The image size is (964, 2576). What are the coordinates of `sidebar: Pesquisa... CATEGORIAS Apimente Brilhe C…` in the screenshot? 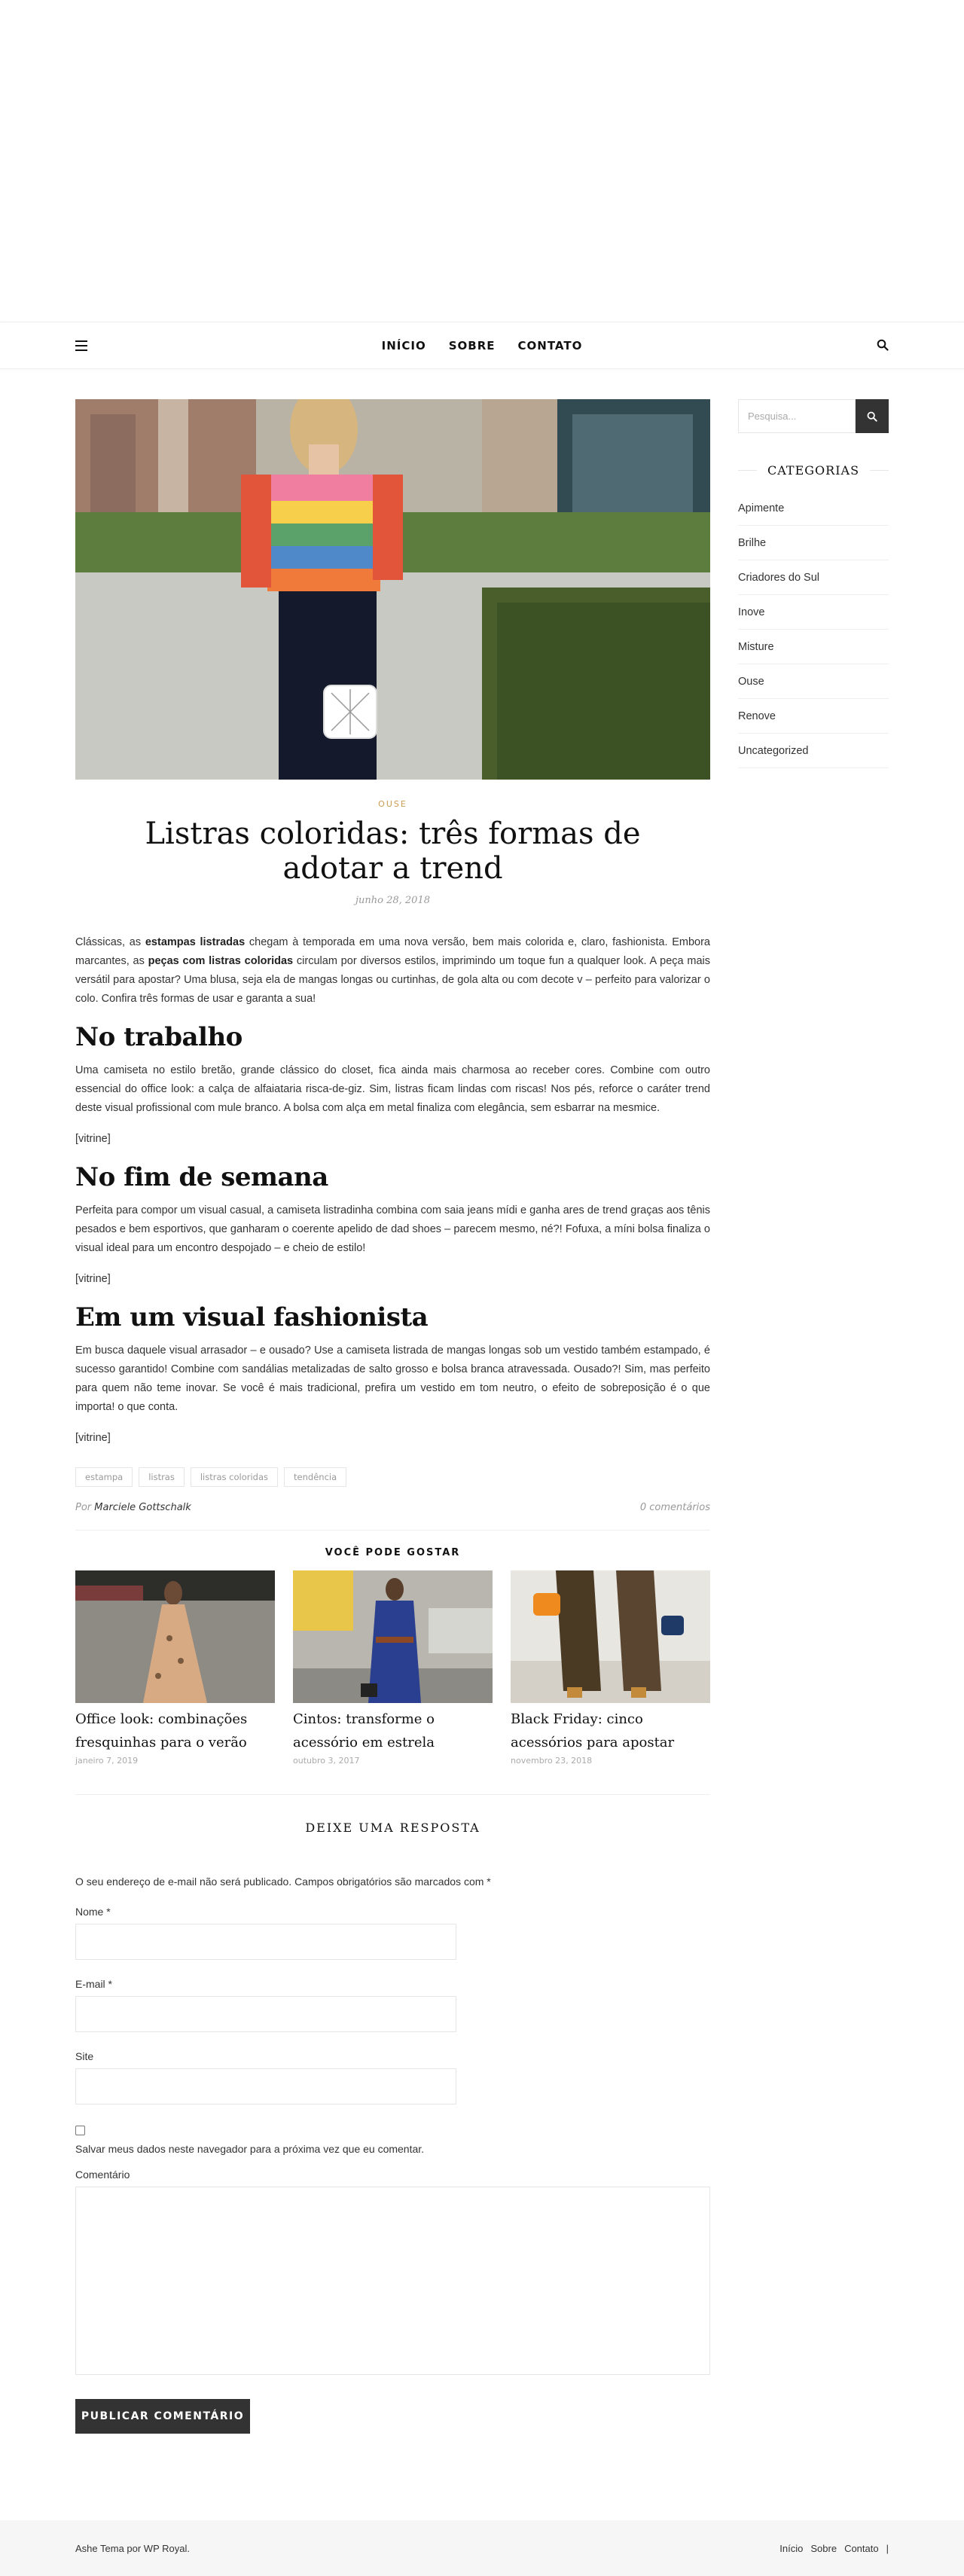 It's located at (813, 584).